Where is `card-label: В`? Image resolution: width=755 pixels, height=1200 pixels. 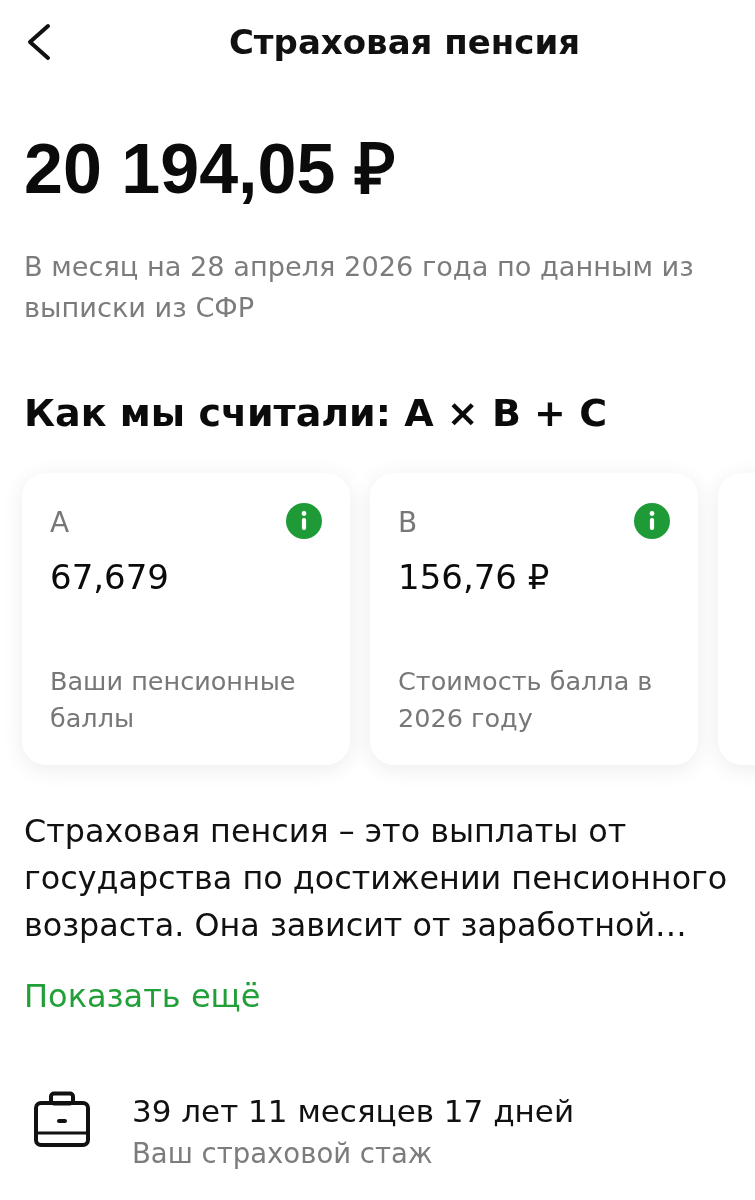
card-label: В is located at coordinates (408, 523).